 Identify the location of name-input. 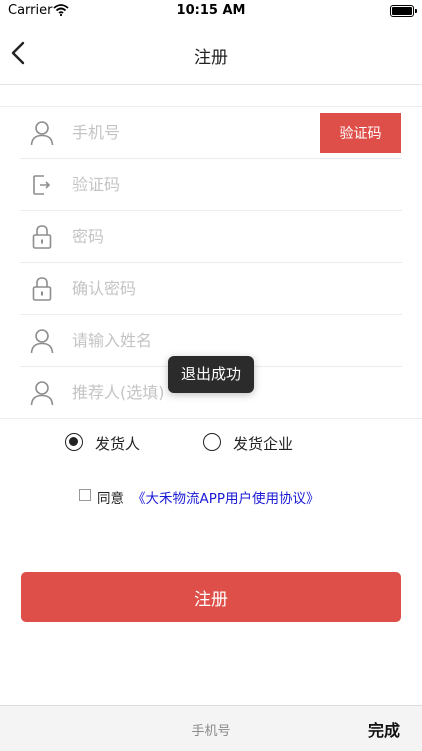
(187, 340).